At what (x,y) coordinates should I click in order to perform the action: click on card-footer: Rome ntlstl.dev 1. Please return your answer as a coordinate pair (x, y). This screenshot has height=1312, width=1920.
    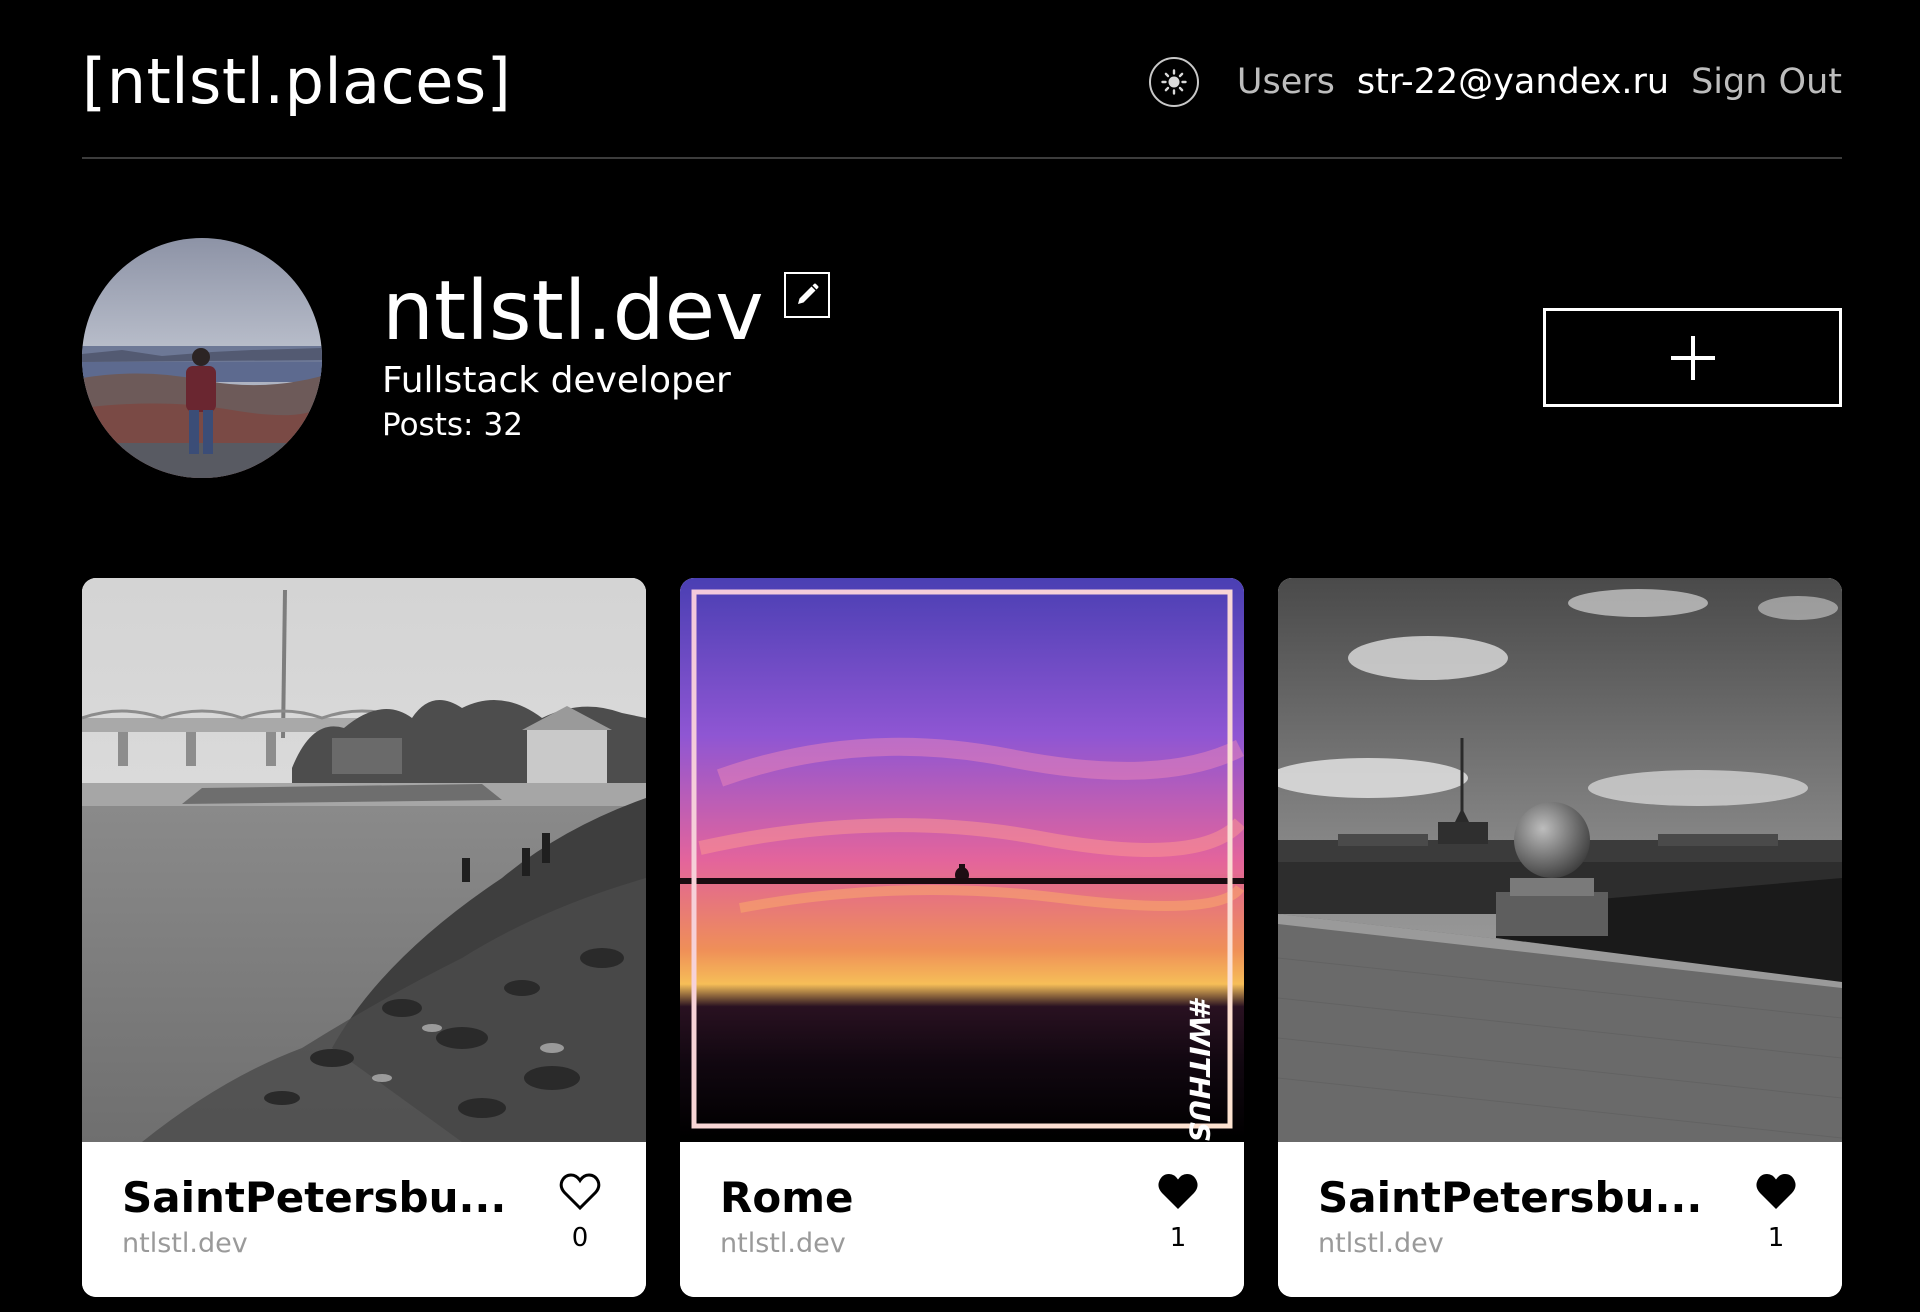
    Looking at the image, I should click on (962, 1219).